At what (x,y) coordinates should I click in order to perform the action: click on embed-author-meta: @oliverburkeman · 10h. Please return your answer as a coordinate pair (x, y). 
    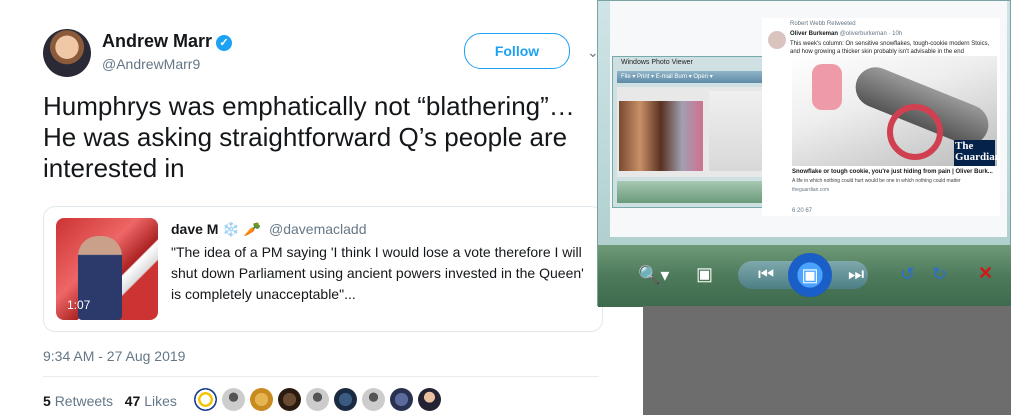
    Looking at the image, I should click on (871, 34).